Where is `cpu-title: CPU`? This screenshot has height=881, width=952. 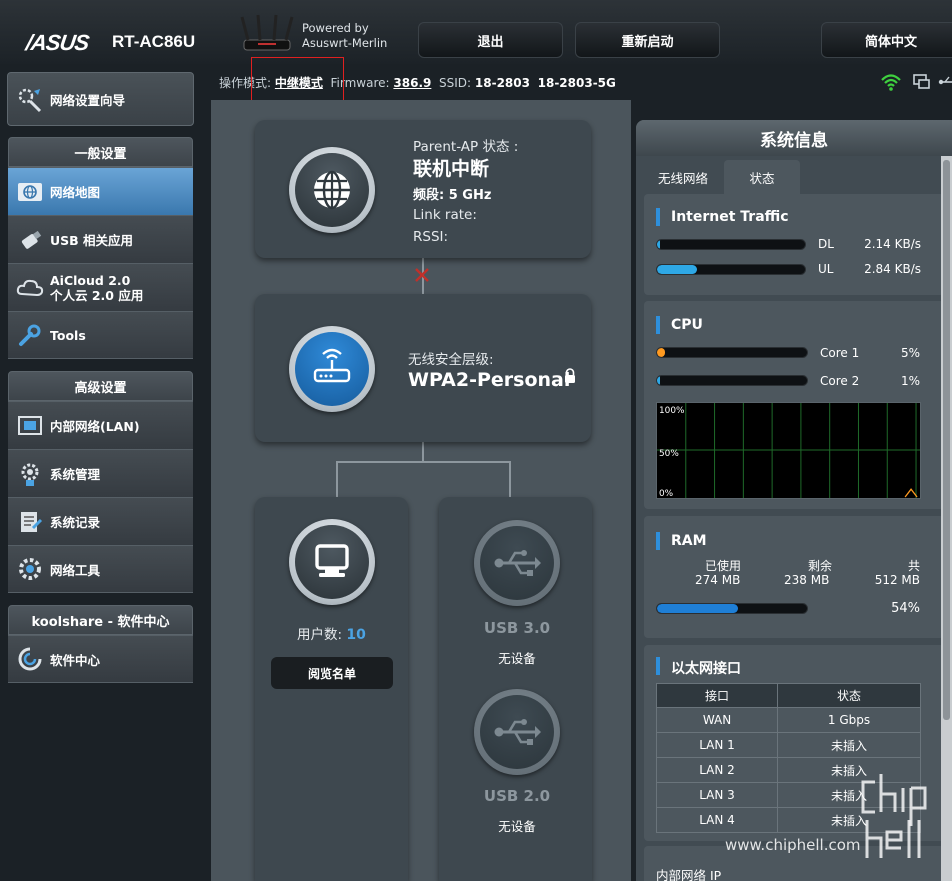 cpu-title: CPU is located at coordinates (679, 325).